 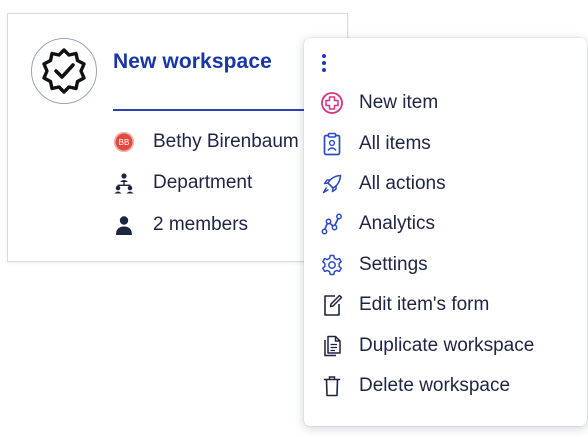 What do you see at coordinates (203, 182) in the screenshot?
I see `department-label: Department` at bounding box center [203, 182].